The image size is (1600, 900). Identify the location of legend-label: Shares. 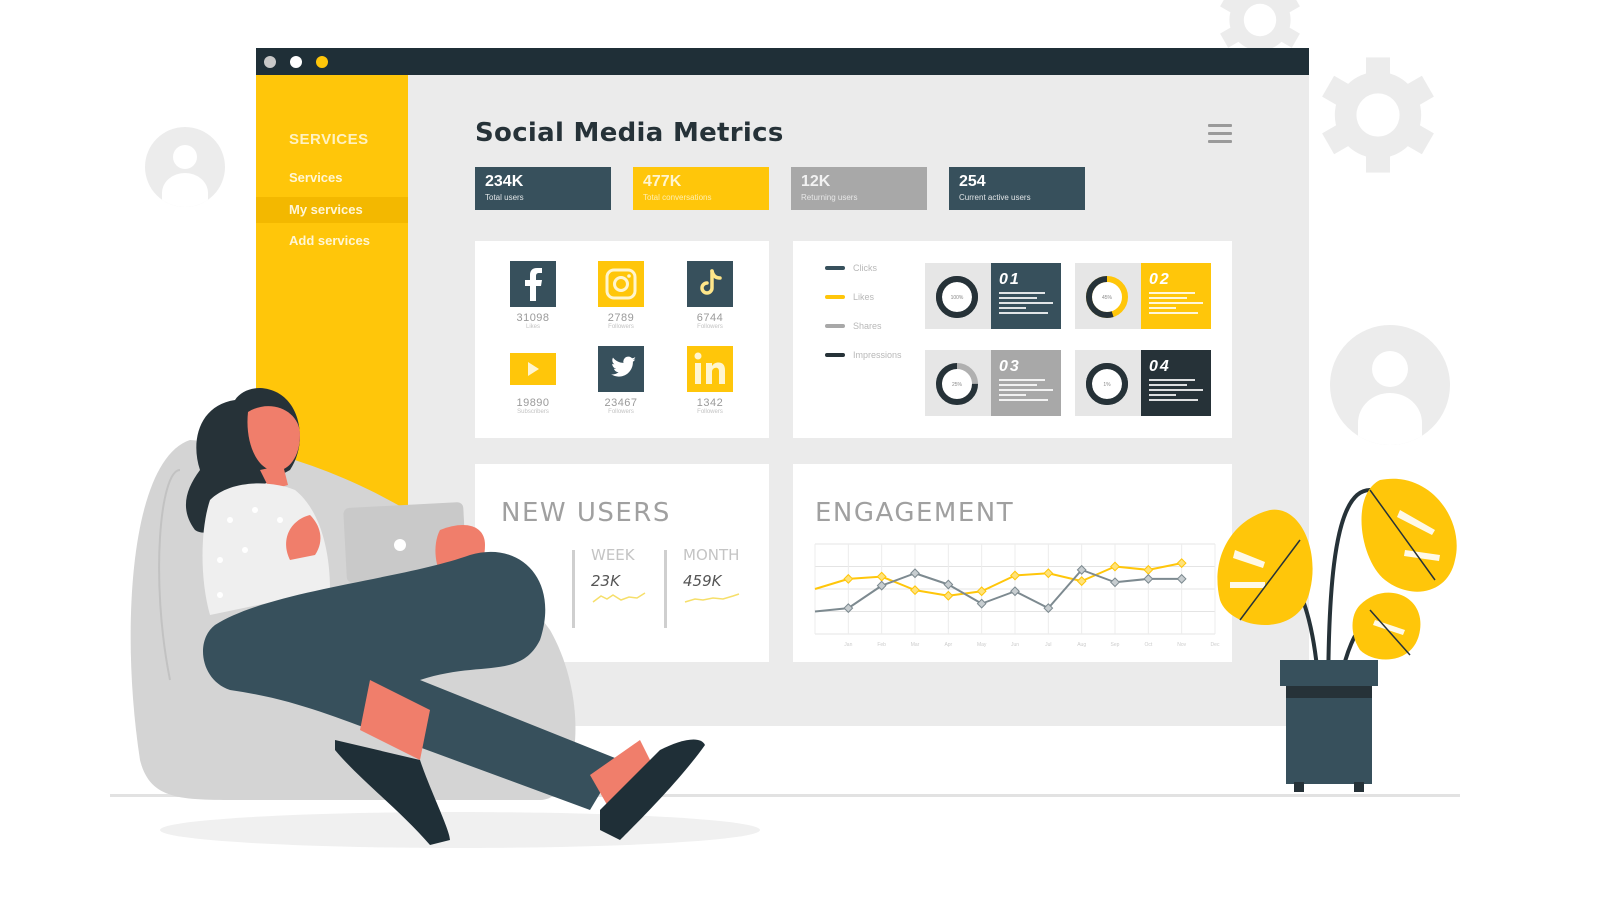
(867, 326).